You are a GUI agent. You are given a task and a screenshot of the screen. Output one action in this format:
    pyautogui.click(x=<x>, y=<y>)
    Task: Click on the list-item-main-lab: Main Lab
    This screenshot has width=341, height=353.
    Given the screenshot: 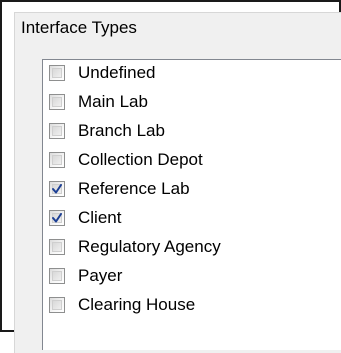 What is the action you would take?
    pyautogui.click(x=98, y=102)
    